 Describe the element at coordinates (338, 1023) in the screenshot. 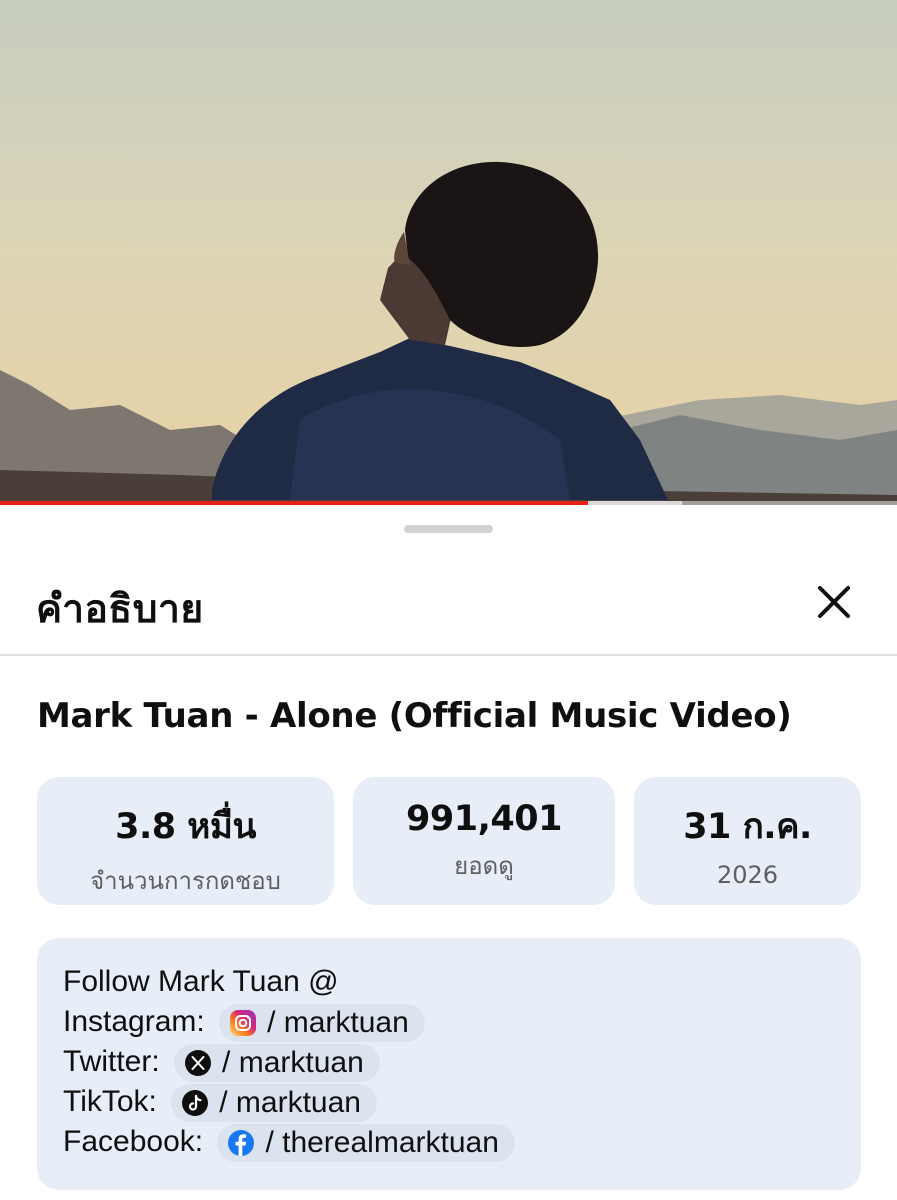

I see `instagram-handle: / marktuan` at that location.